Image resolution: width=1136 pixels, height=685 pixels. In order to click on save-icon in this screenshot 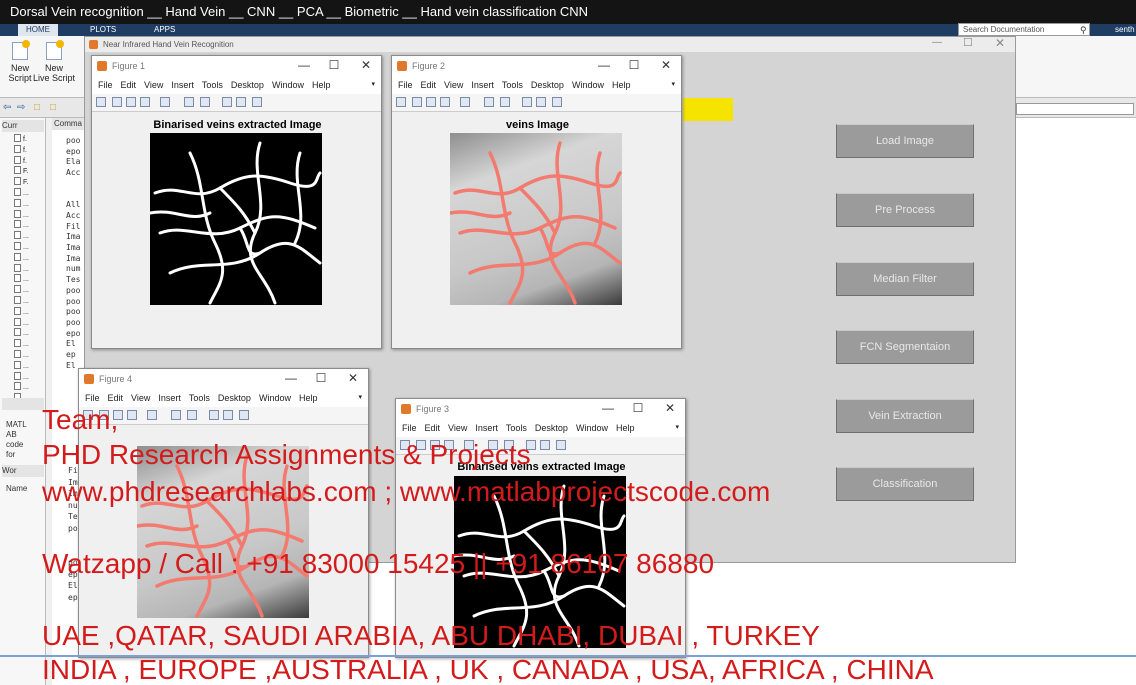, I will do `click(131, 102)`.